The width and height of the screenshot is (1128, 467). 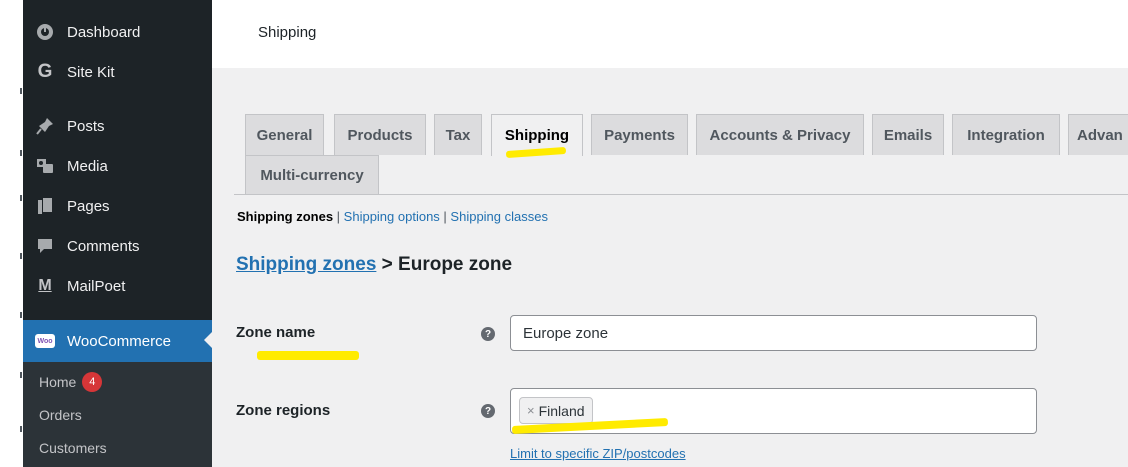 What do you see at coordinates (308, 355) in the screenshot?
I see `highlight-mark` at bounding box center [308, 355].